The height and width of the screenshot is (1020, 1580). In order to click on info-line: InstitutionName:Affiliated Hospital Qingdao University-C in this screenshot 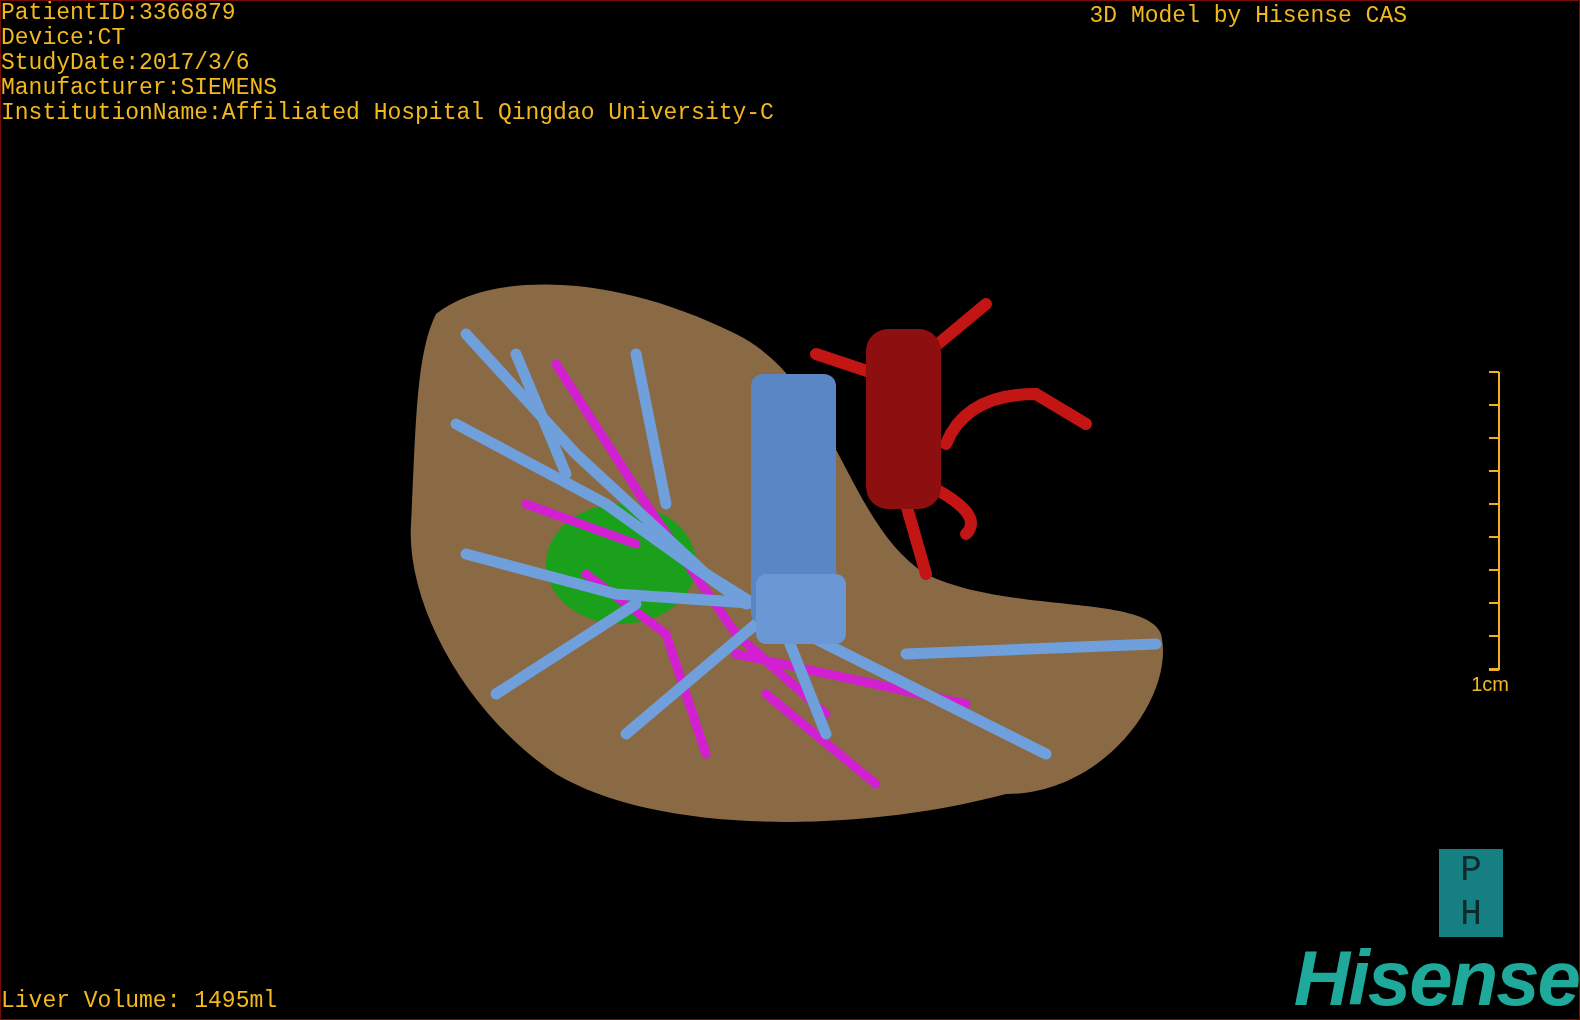, I will do `click(387, 113)`.